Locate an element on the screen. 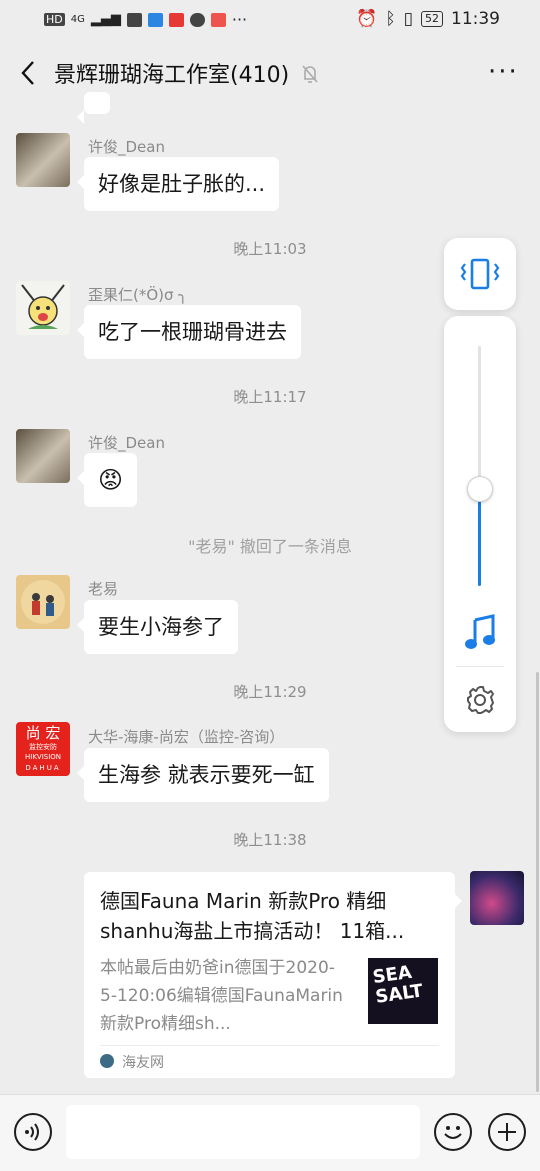  message-notification-icon is located at coordinates (176, 19).